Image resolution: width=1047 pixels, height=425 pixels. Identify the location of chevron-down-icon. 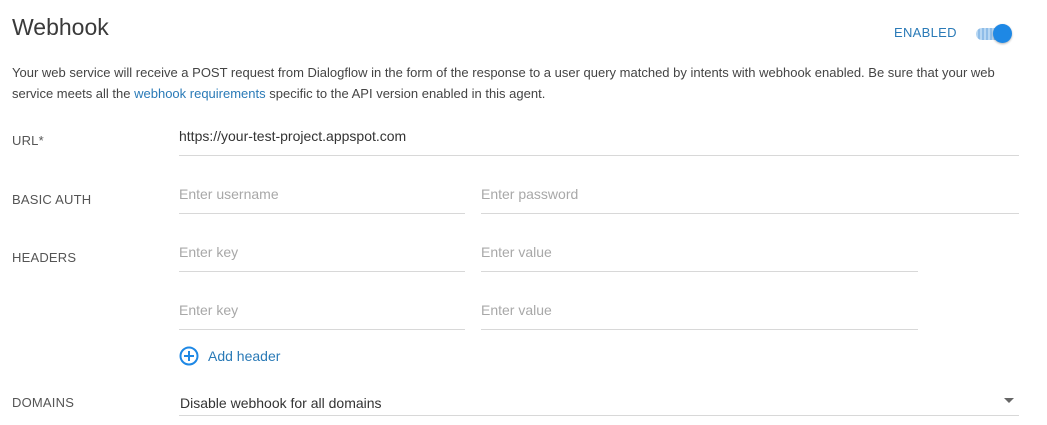
(1009, 400).